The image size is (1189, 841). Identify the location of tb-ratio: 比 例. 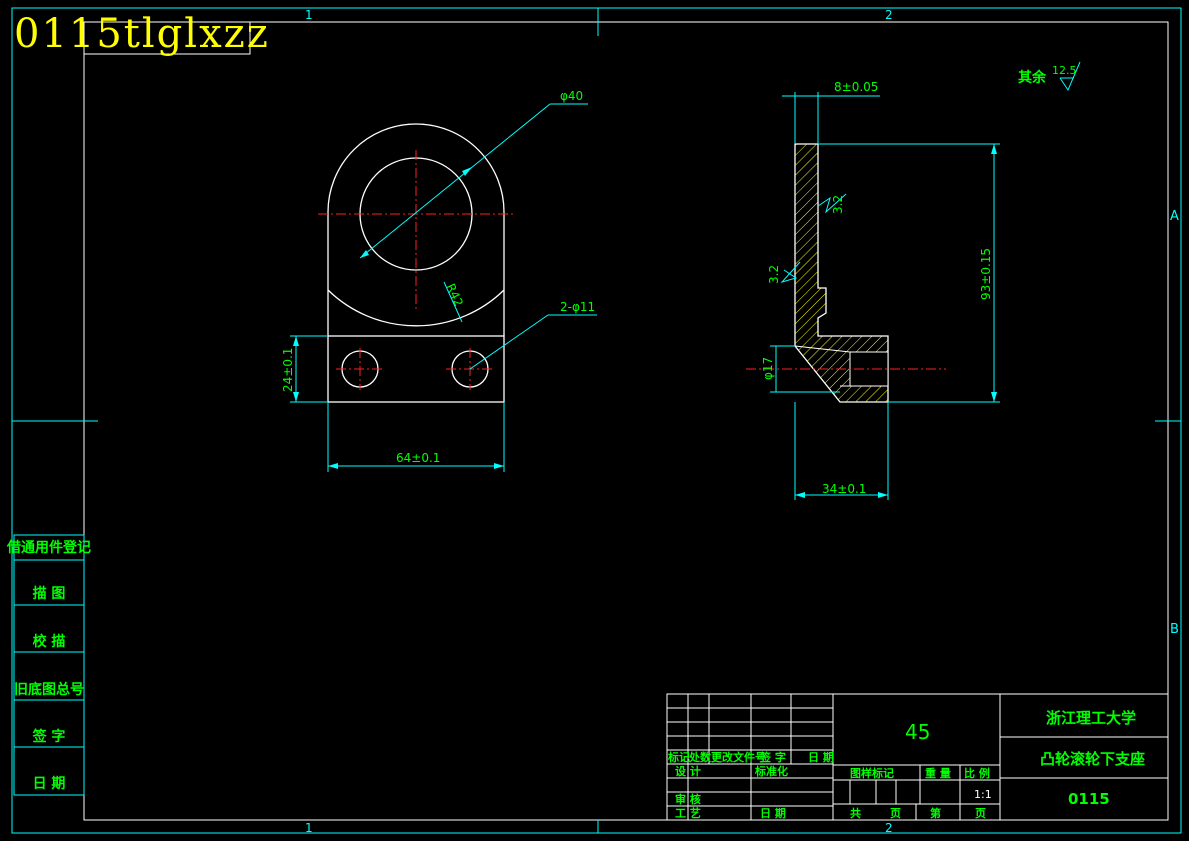
(977, 773).